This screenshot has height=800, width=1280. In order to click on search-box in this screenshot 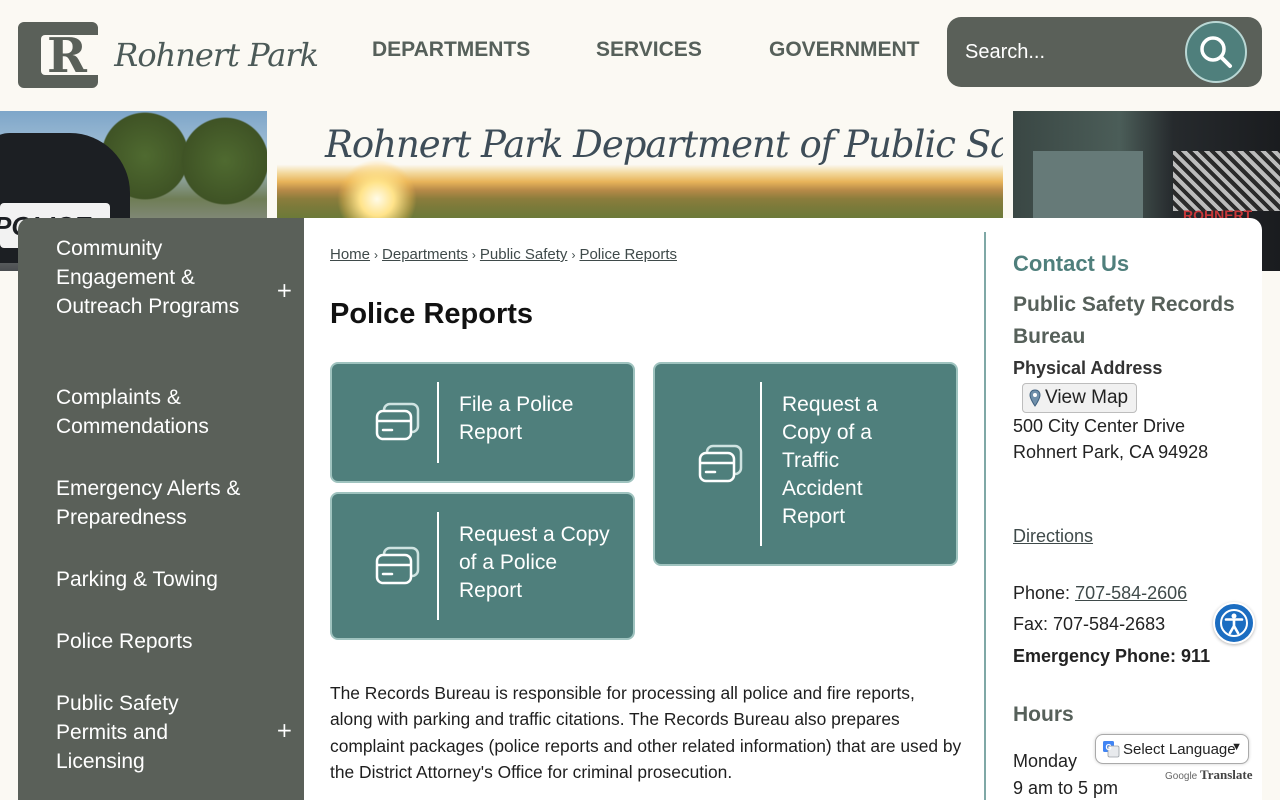, I will do `click(1104, 52)`.